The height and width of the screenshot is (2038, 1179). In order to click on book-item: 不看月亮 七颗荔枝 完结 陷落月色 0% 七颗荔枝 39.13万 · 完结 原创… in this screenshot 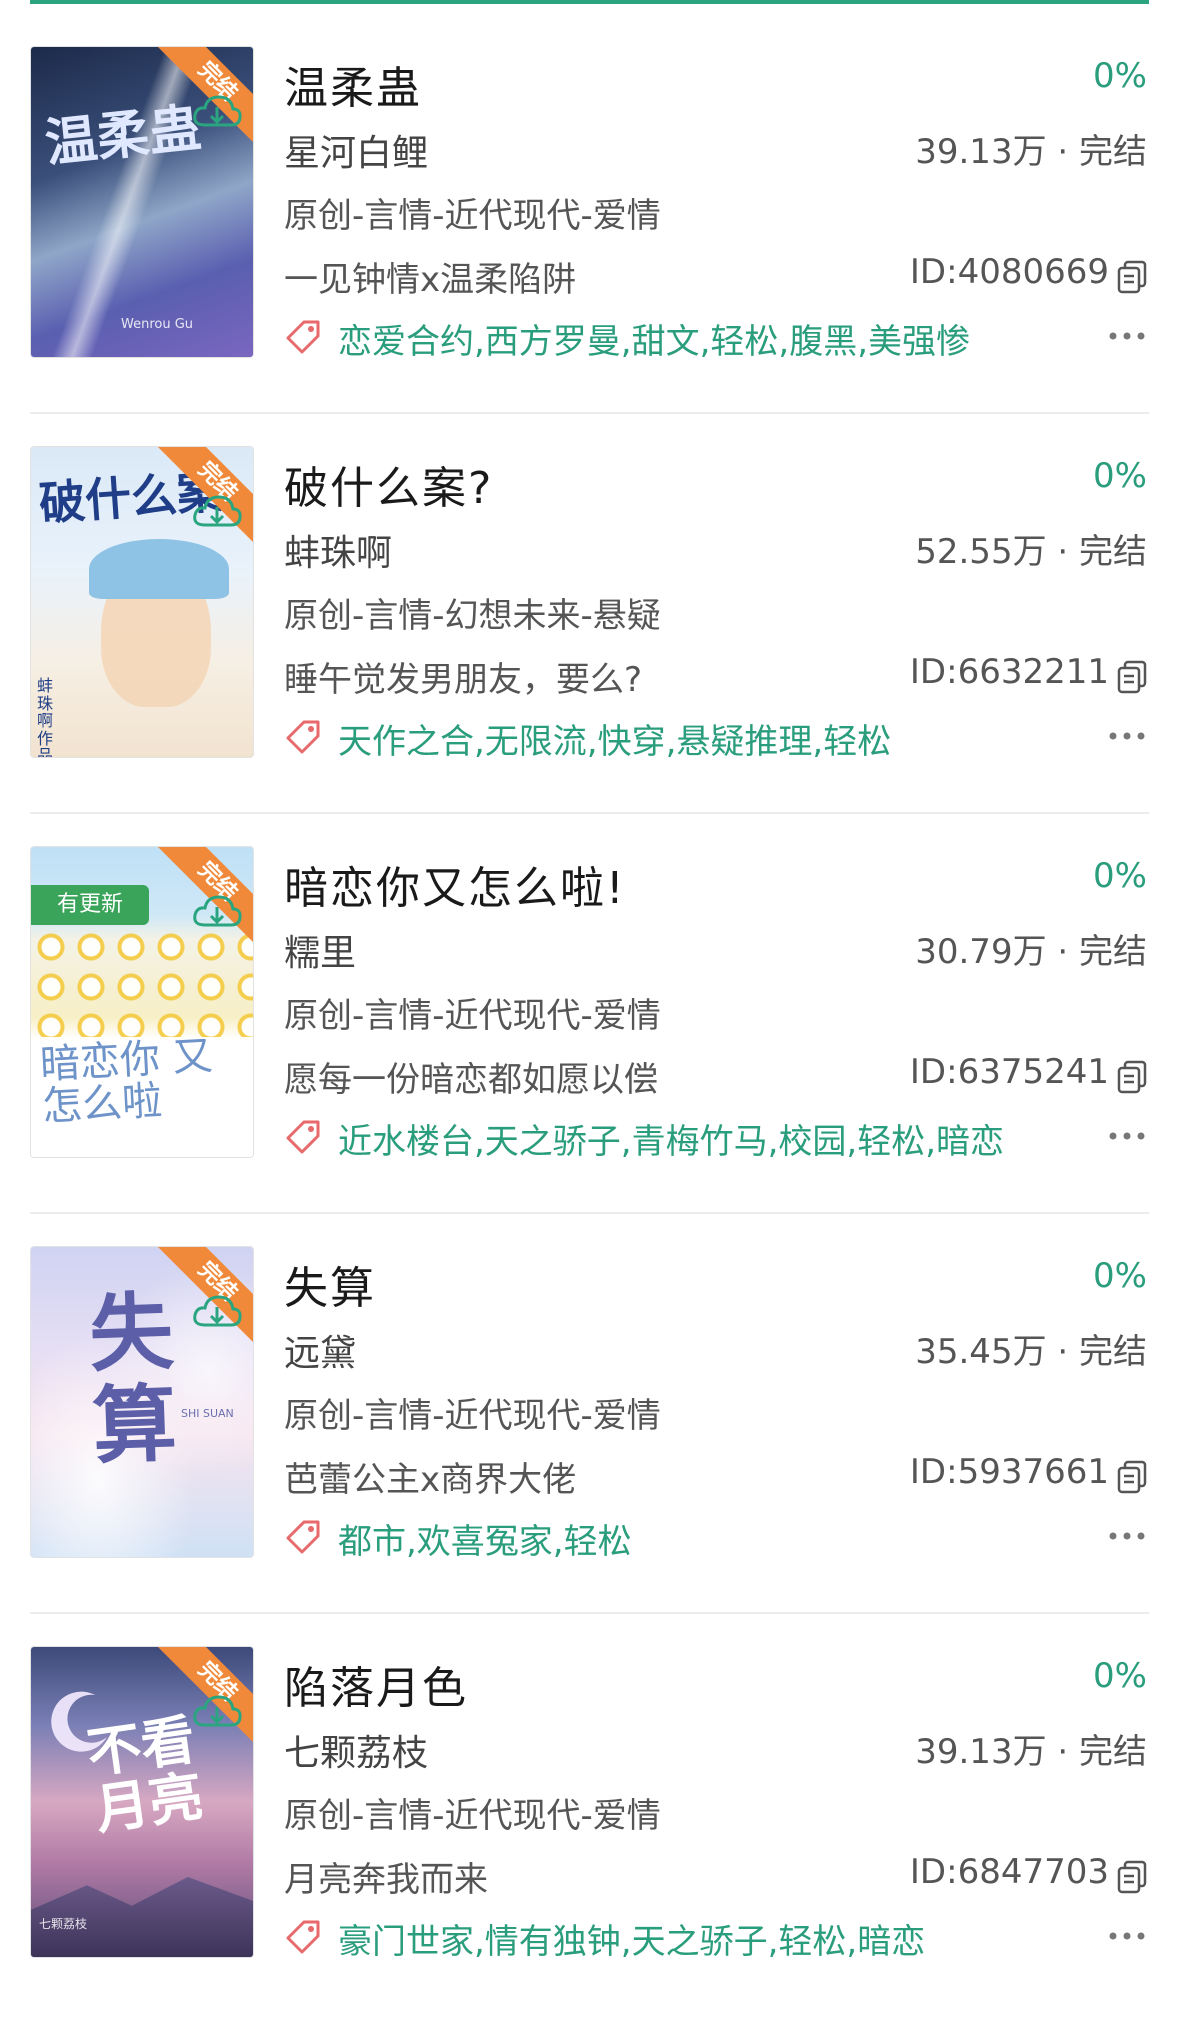, I will do `click(589, 1804)`.